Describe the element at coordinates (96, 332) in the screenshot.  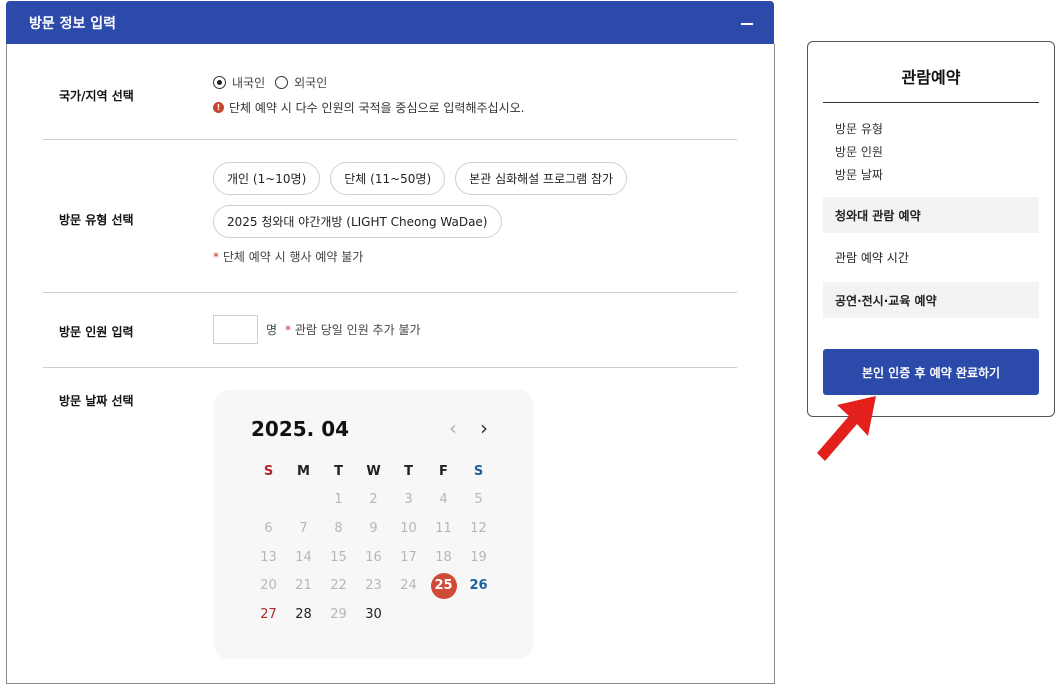
I see `visitor-count-label: 방문 인원 입력` at that location.